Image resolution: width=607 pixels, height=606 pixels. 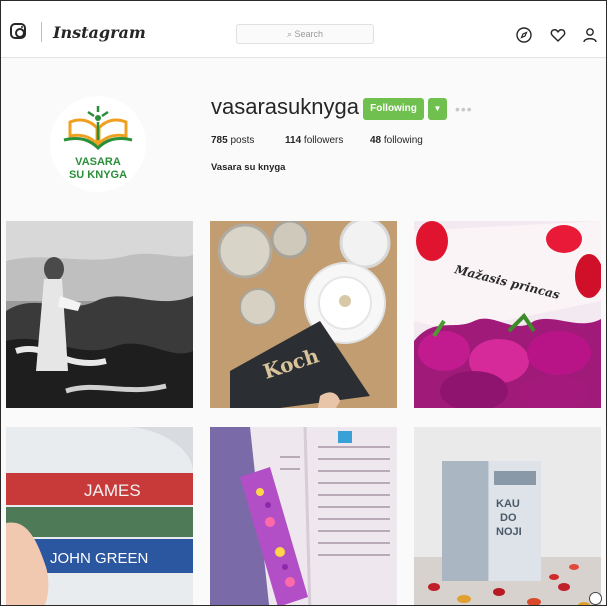 I want to click on book-stack-photo: JAMES JOHN GREEN, so click(x=99, y=516).